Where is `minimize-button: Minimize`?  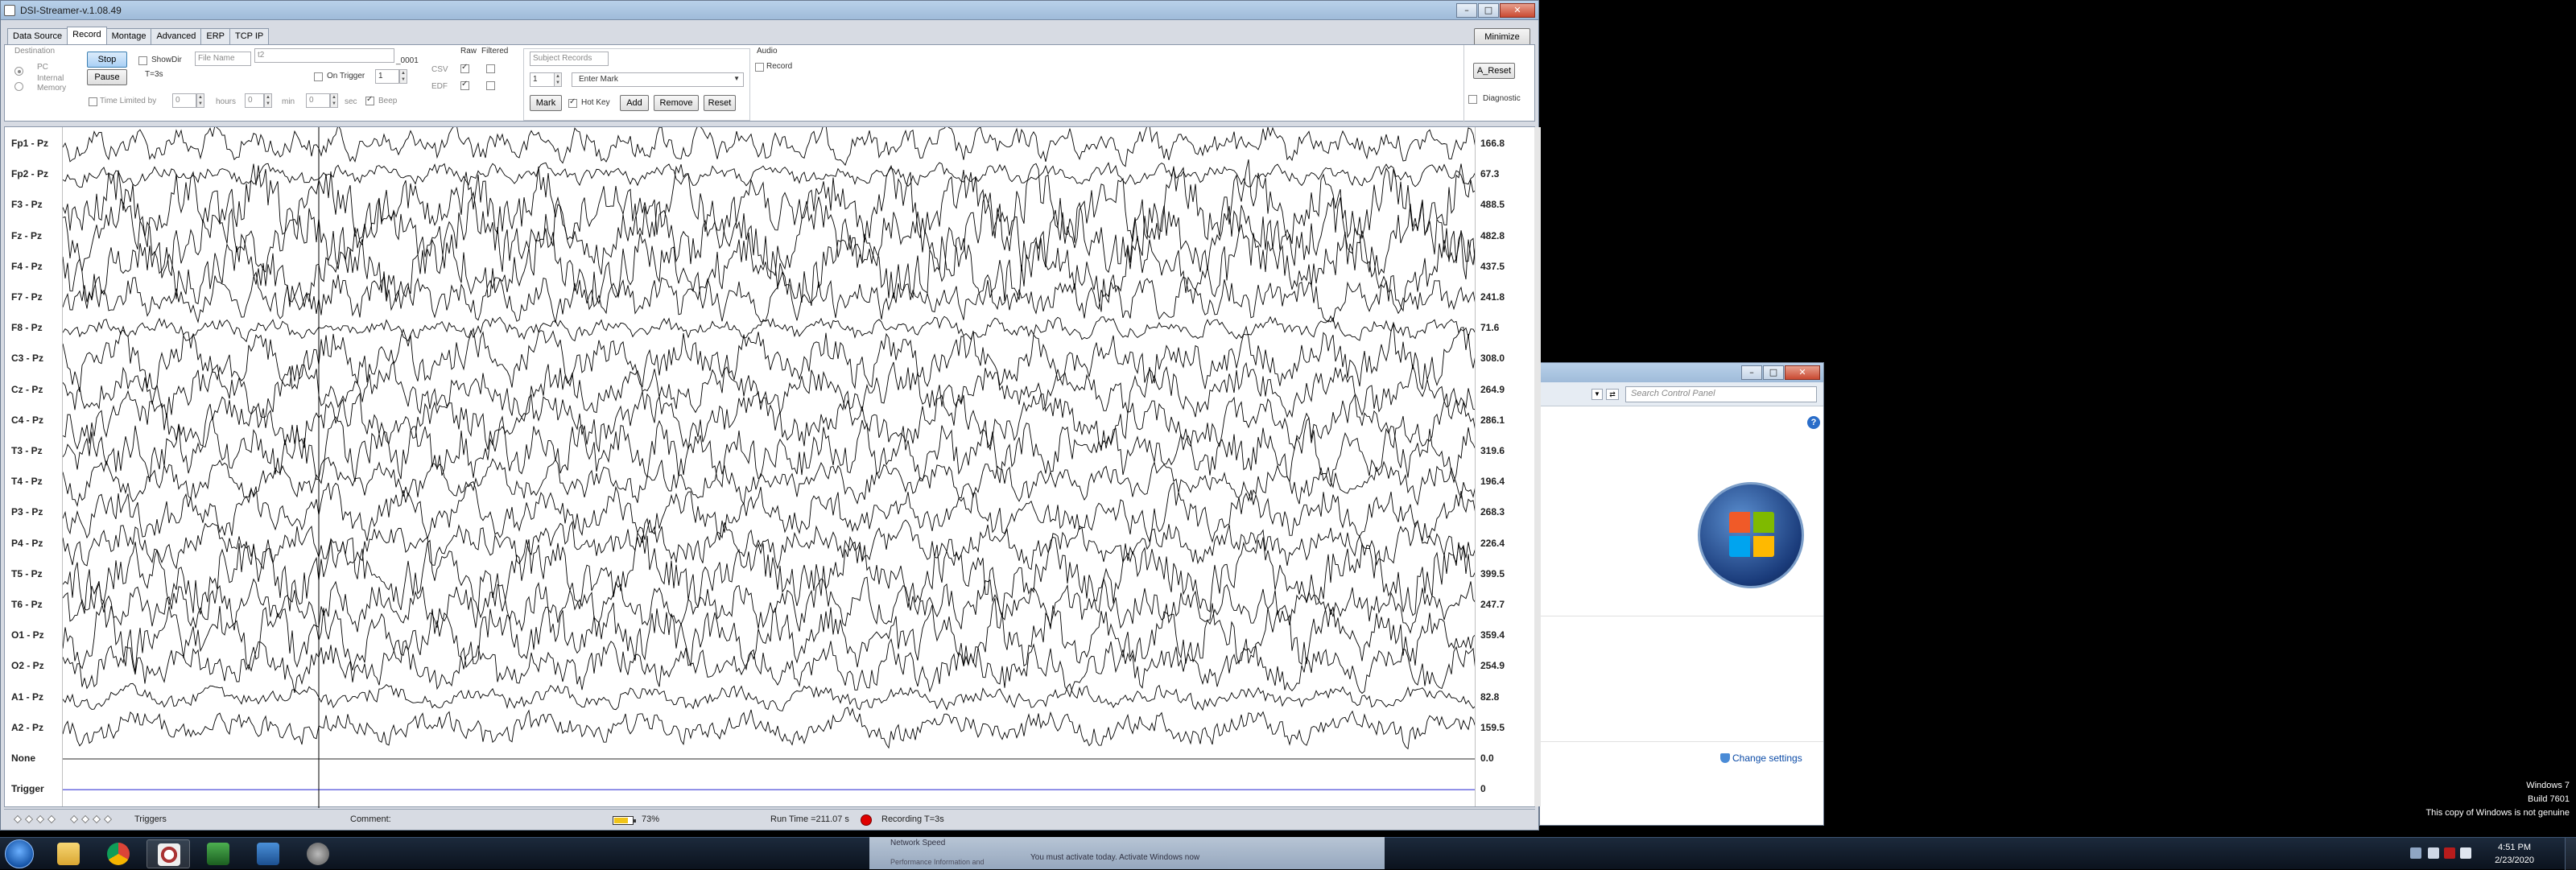 minimize-button: Minimize is located at coordinates (1502, 37).